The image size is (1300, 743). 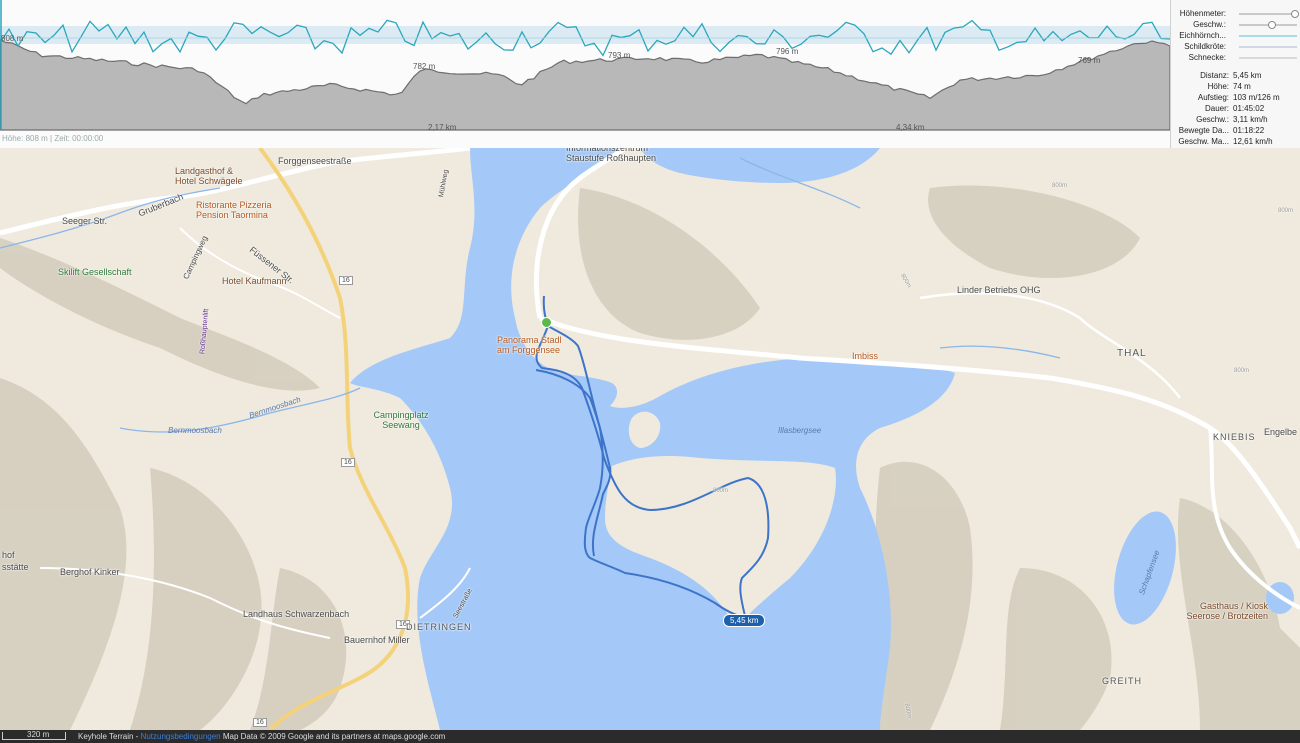 What do you see at coordinates (999, 290) in the screenshot?
I see `poi-linder: Linder Betriebs OHG` at bounding box center [999, 290].